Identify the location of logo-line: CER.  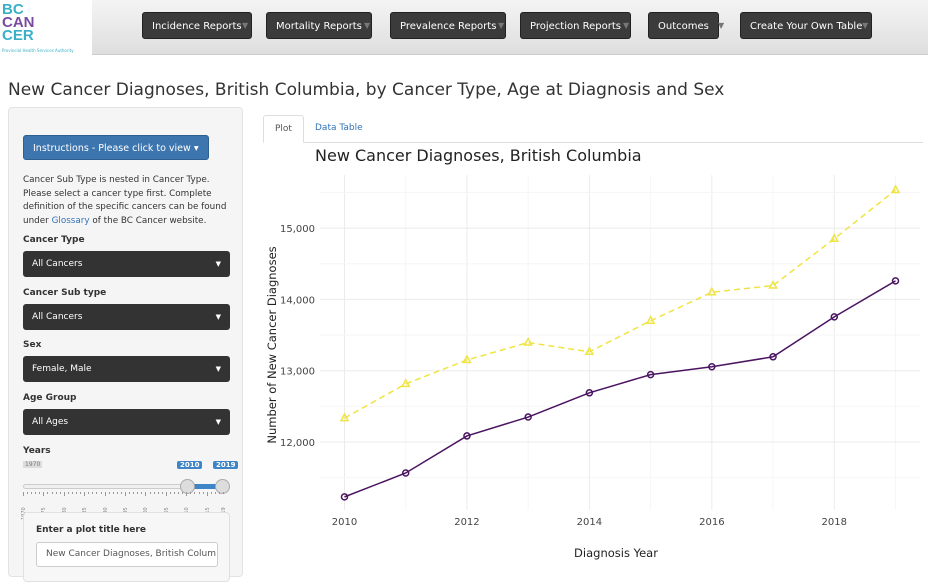
(18, 35).